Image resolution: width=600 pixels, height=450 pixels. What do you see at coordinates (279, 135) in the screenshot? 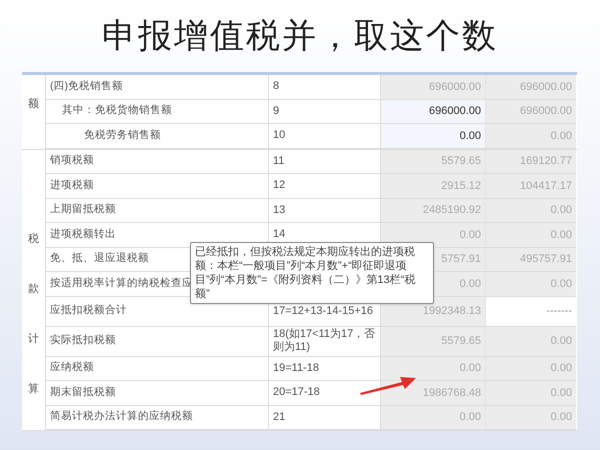
I see `line-number: 10` at bounding box center [279, 135].